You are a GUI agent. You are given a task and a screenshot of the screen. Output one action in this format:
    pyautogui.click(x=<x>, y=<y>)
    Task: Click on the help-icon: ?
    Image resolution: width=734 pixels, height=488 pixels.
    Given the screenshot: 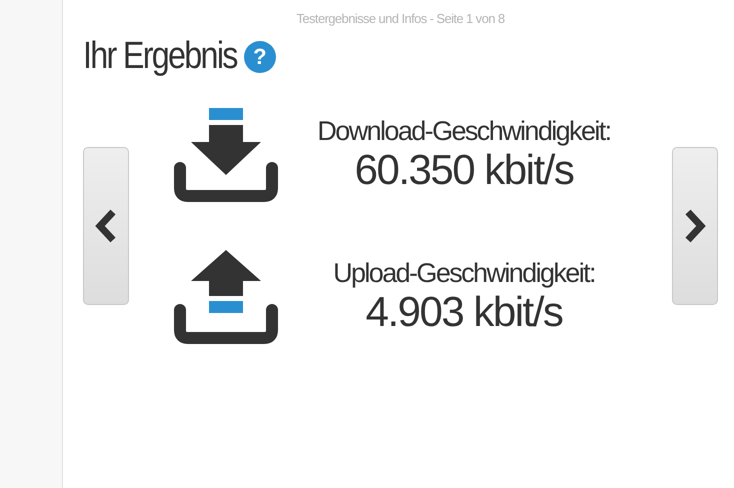 What is the action you would take?
    pyautogui.click(x=260, y=56)
    